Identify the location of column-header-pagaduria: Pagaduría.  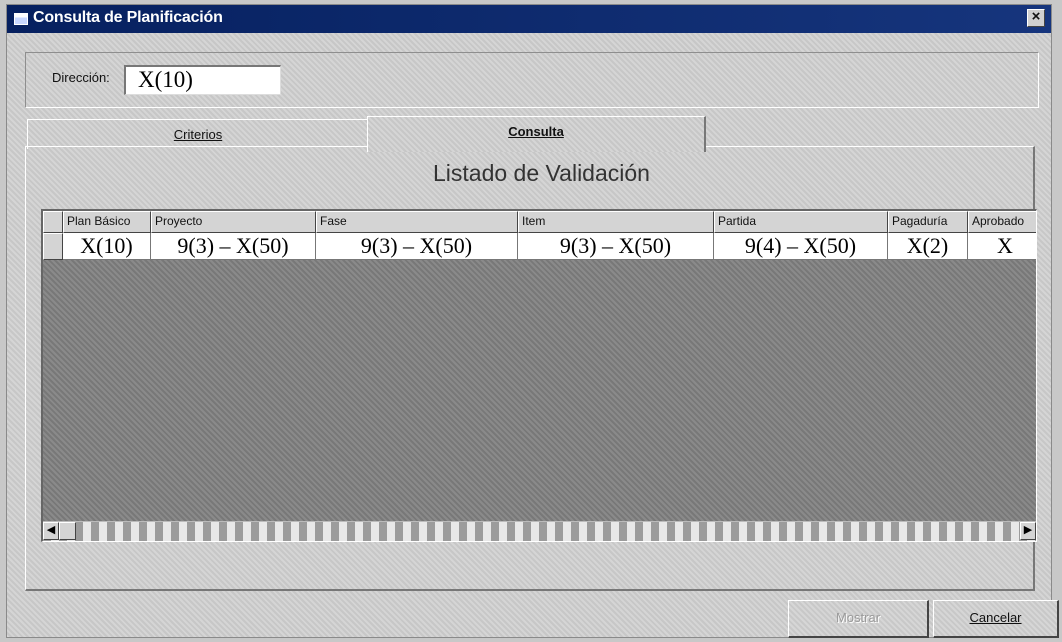
(928, 222).